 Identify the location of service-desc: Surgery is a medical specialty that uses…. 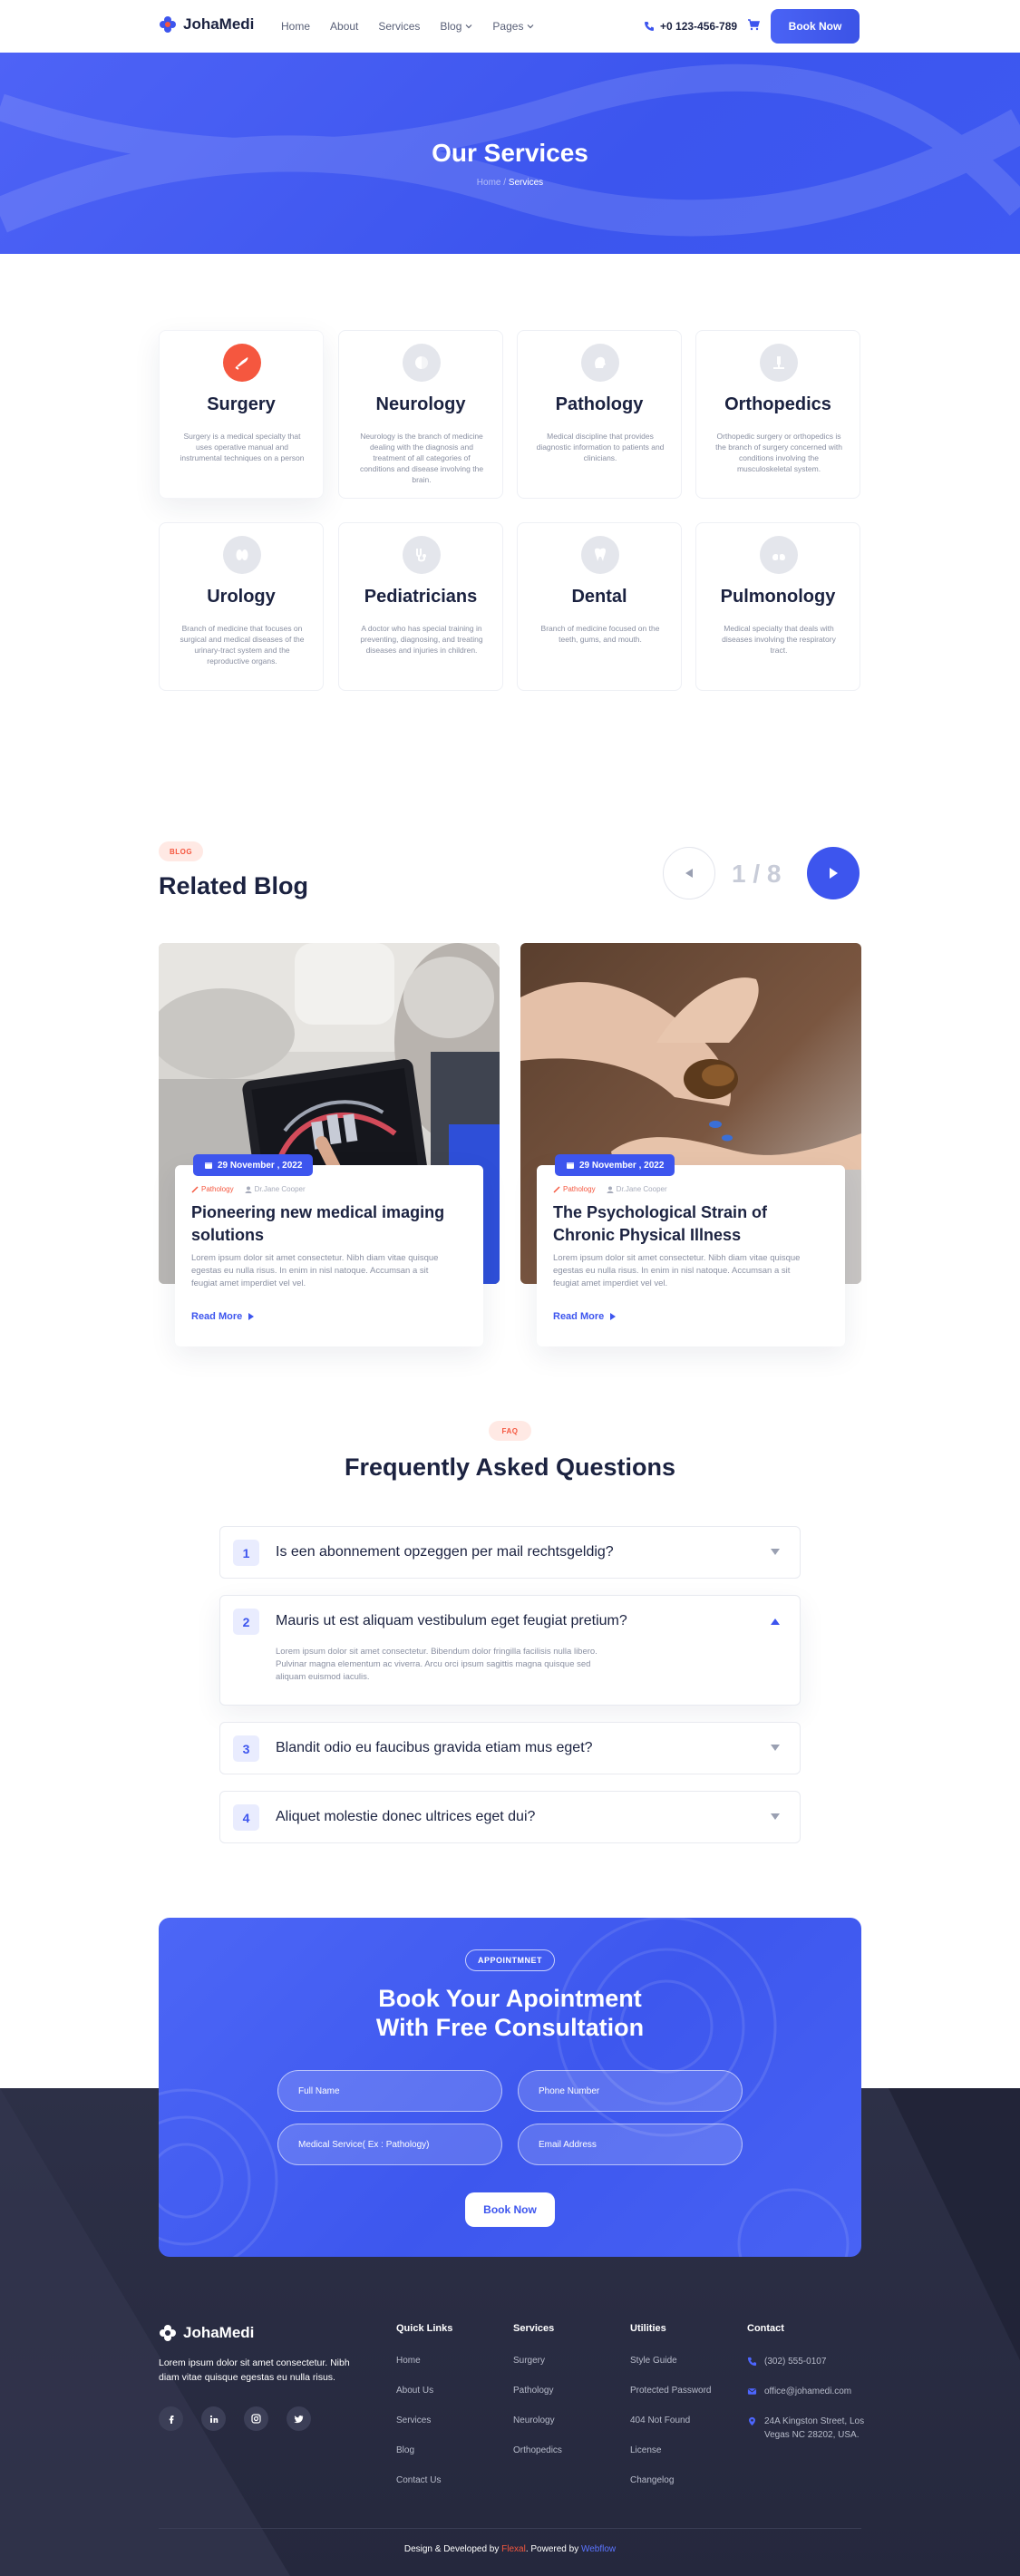
(243, 447).